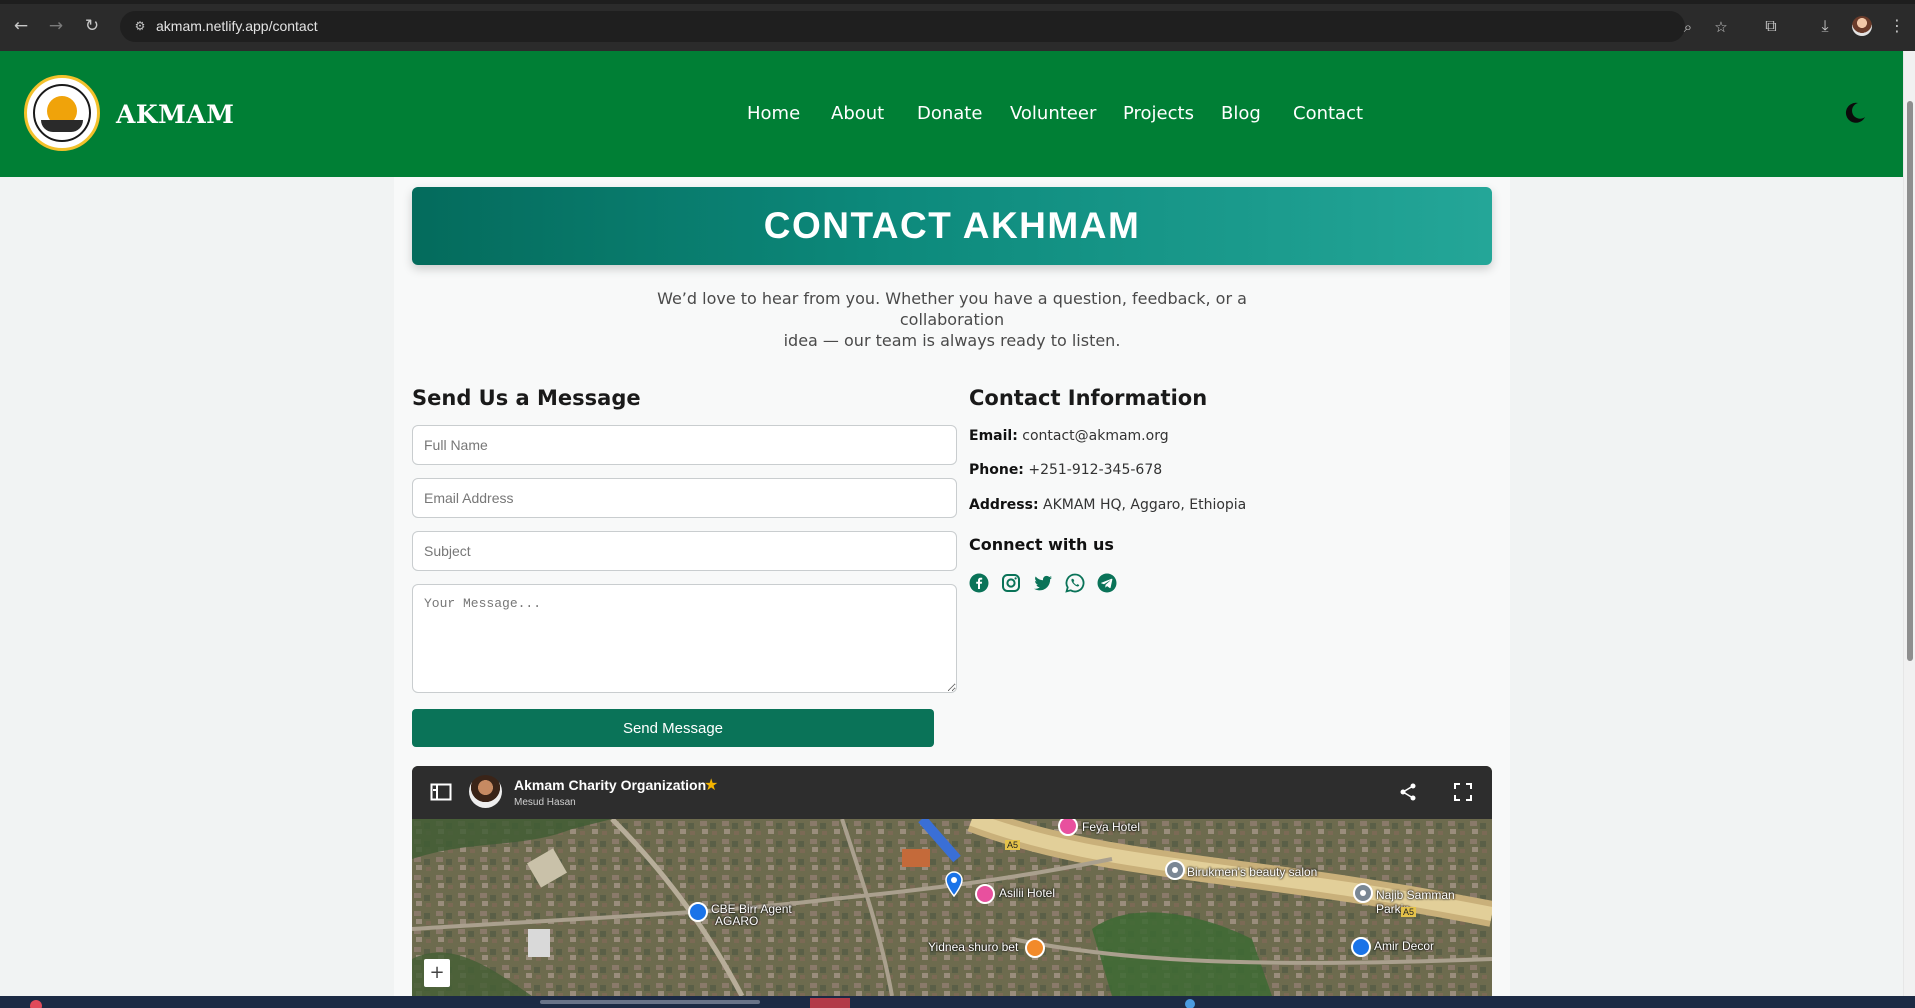  Describe the element at coordinates (1088, 398) in the screenshot. I see `contact-info-title: Contact Information` at that location.